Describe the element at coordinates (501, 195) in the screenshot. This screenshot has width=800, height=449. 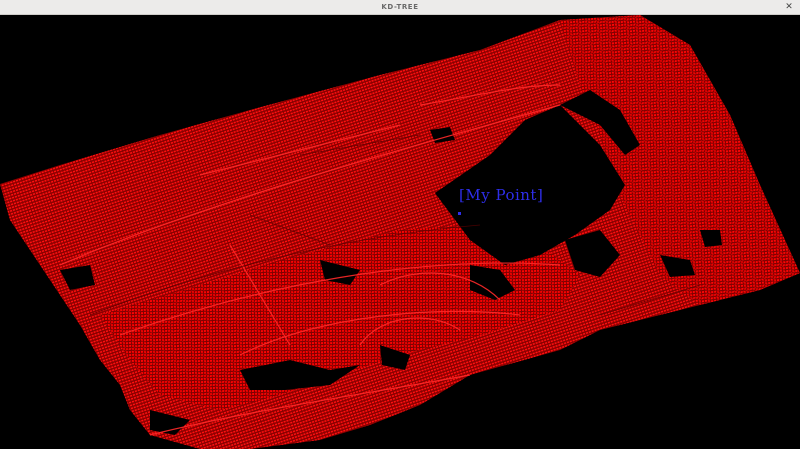
I see `point-label: [My Point]` at that location.